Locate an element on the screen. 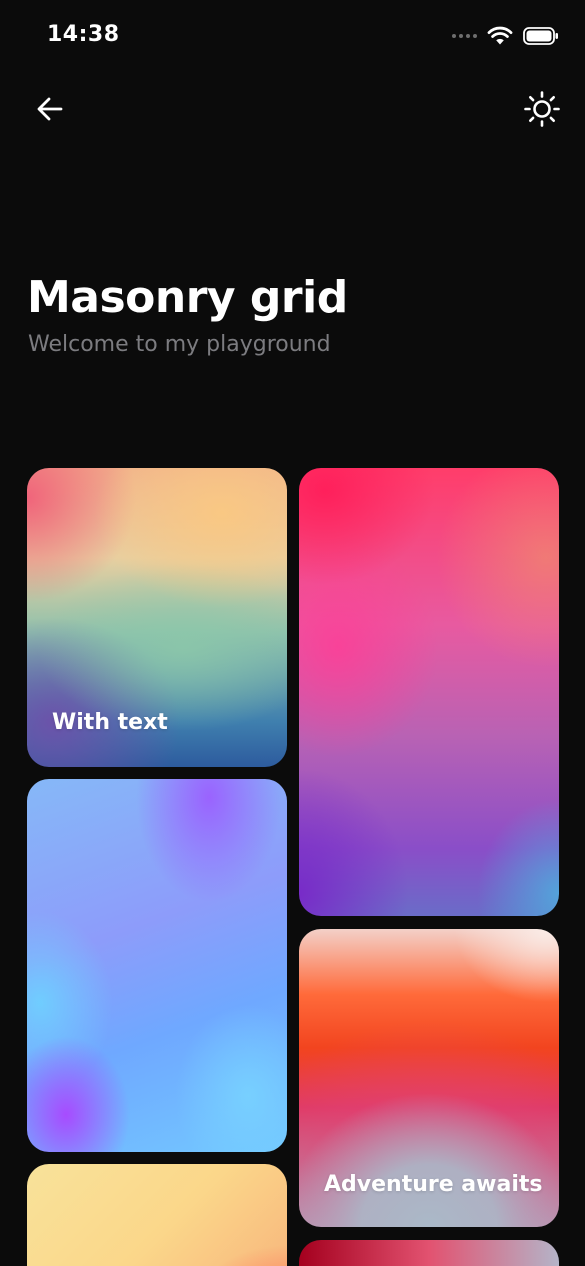 Image resolution: width=585 pixels, height=1266 pixels. grid-card-adventure: Adventure awaits is located at coordinates (429, 1078).